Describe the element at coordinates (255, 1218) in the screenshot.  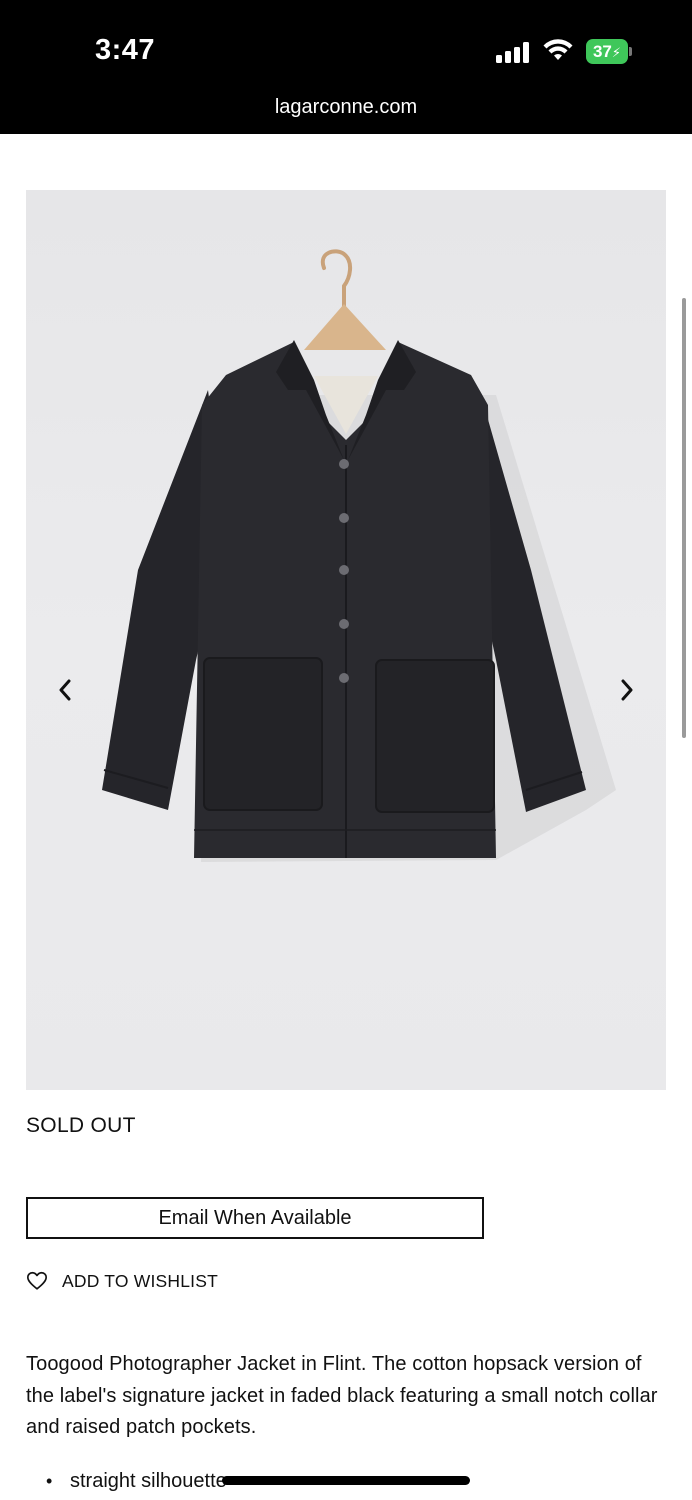
I see `email-when-available-button: Email When Available` at that location.